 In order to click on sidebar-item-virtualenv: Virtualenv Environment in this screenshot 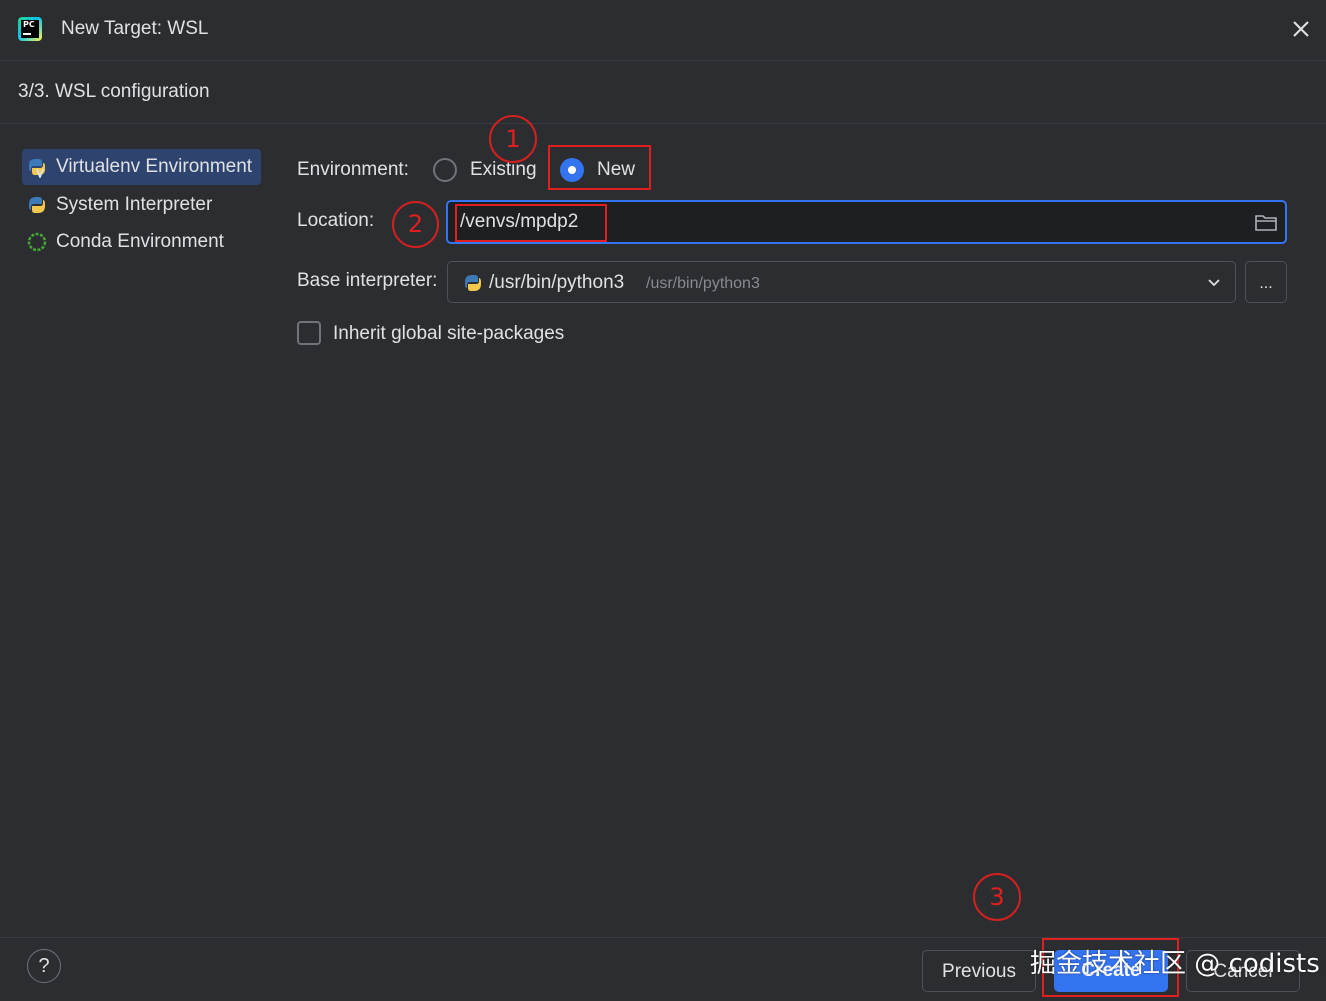, I will do `click(141, 167)`.